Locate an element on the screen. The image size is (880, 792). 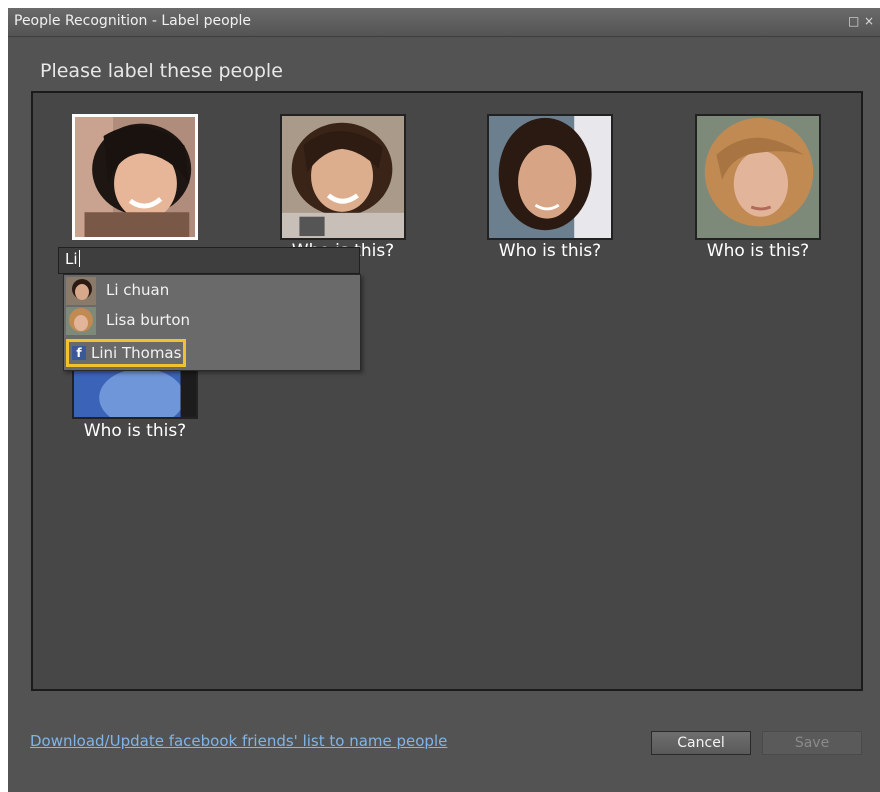
cancel-button: Cancel is located at coordinates (701, 743).